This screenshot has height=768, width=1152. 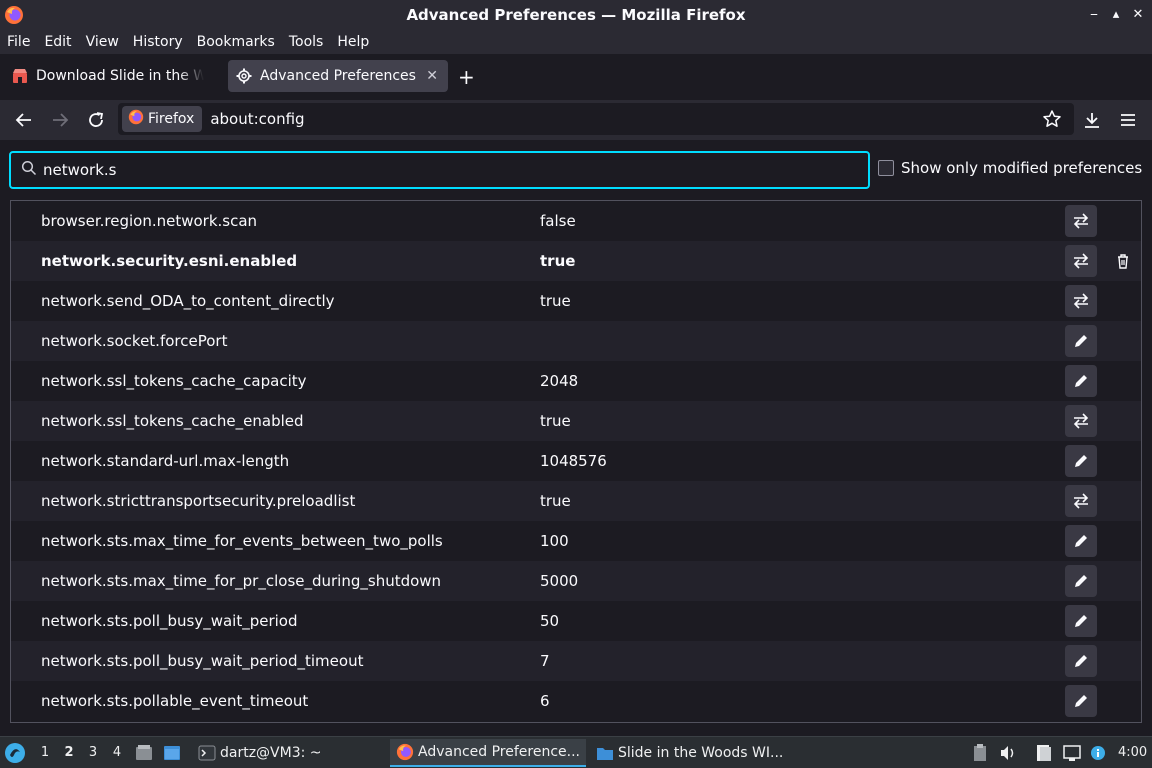 What do you see at coordinates (15, 755) in the screenshot?
I see `application-launcher-icon` at bounding box center [15, 755].